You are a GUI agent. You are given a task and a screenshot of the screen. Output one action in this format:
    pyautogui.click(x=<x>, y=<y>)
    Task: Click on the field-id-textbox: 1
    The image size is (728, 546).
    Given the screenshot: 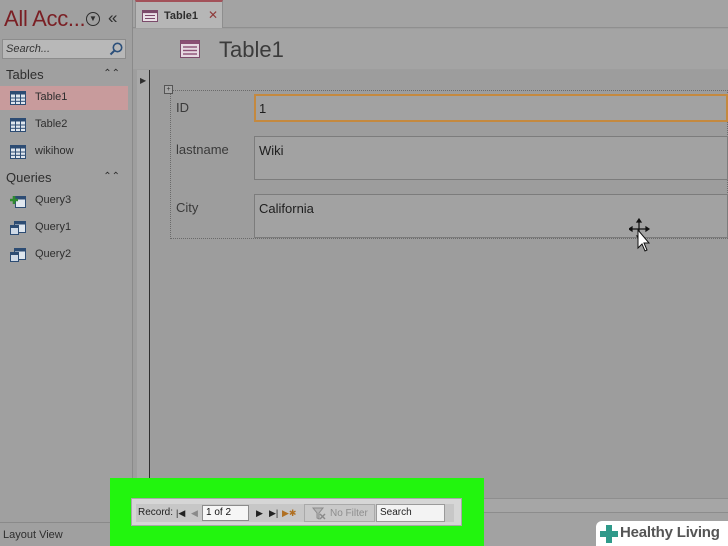 What is the action you would take?
    pyautogui.click(x=491, y=108)
    